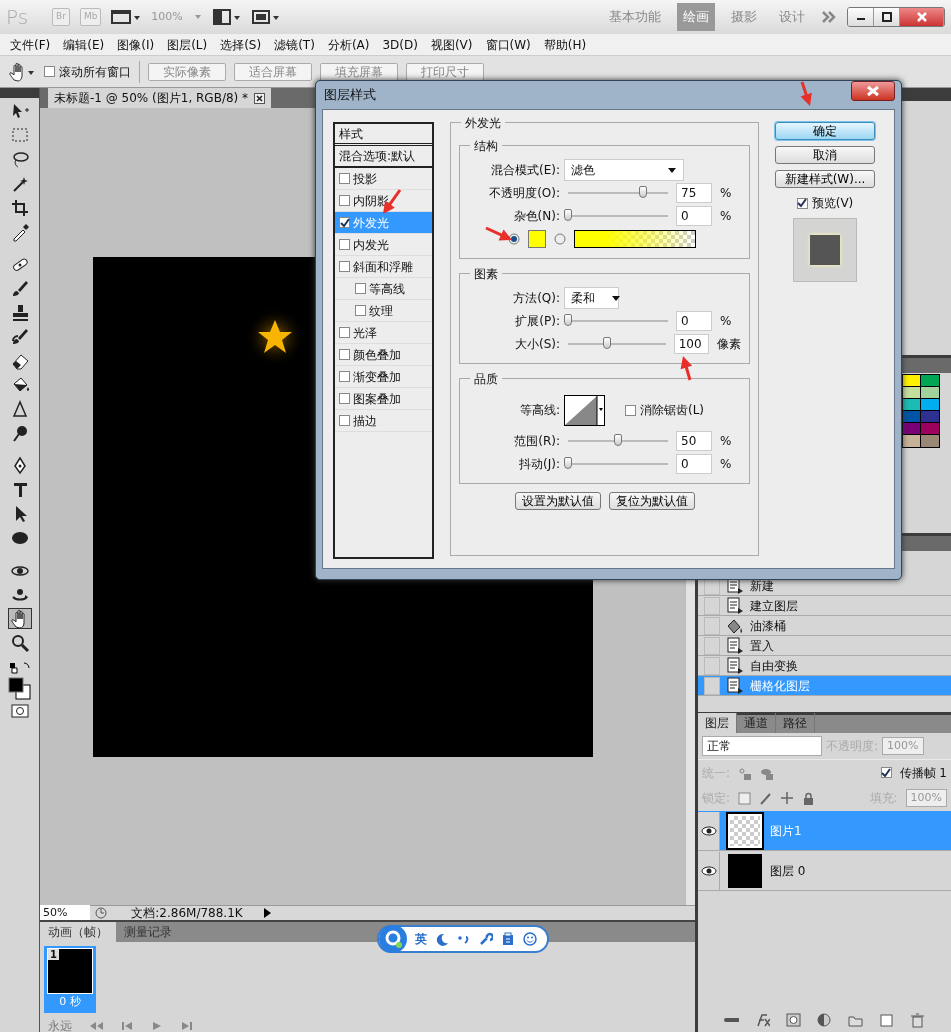 The height and width of the screenshot is (1032, 951). I want to click on history-item: 建立图层, so click(824, 606).